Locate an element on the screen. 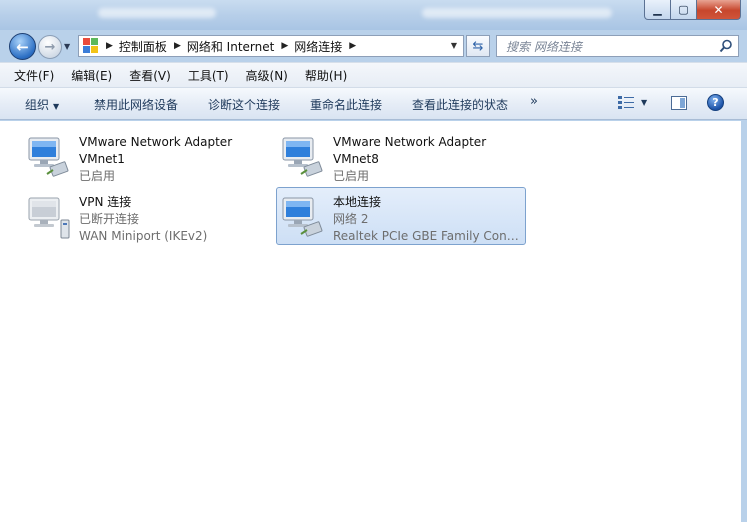  address-bar: ▶ 控制面板 ▶ 网络和 Internet ▶ 网络连接 ▶ ▼ is located at coordinates (271, 46).